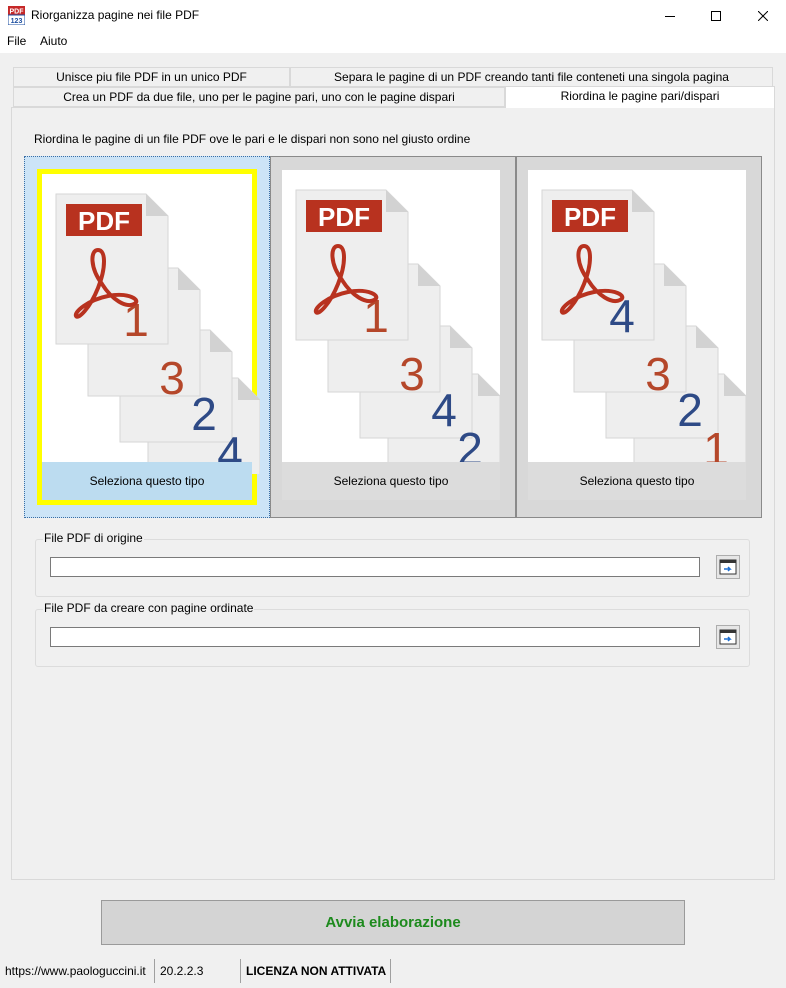 The width and height of the screenshot is (786, 988). Describe the element at coordinates (16, 41) in the screenshot. I see `menu-file: File` at that location.